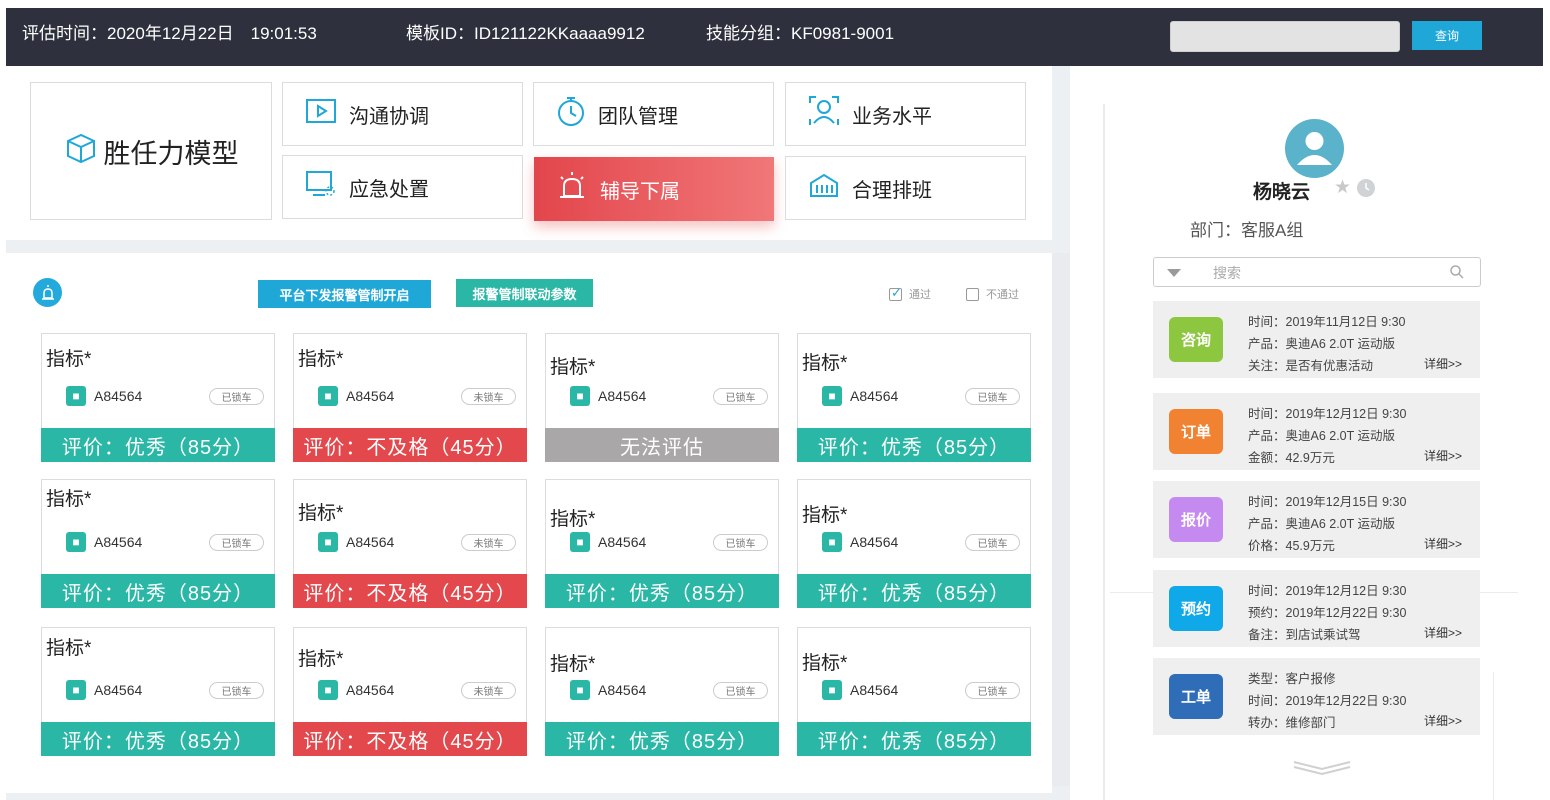 This screenshot has height=800, width=1550. What do you see at coordinates (1292, 723) in the screenshot?
I see `record-line: 转办：维修部门` at bounding box center [1292, 723].